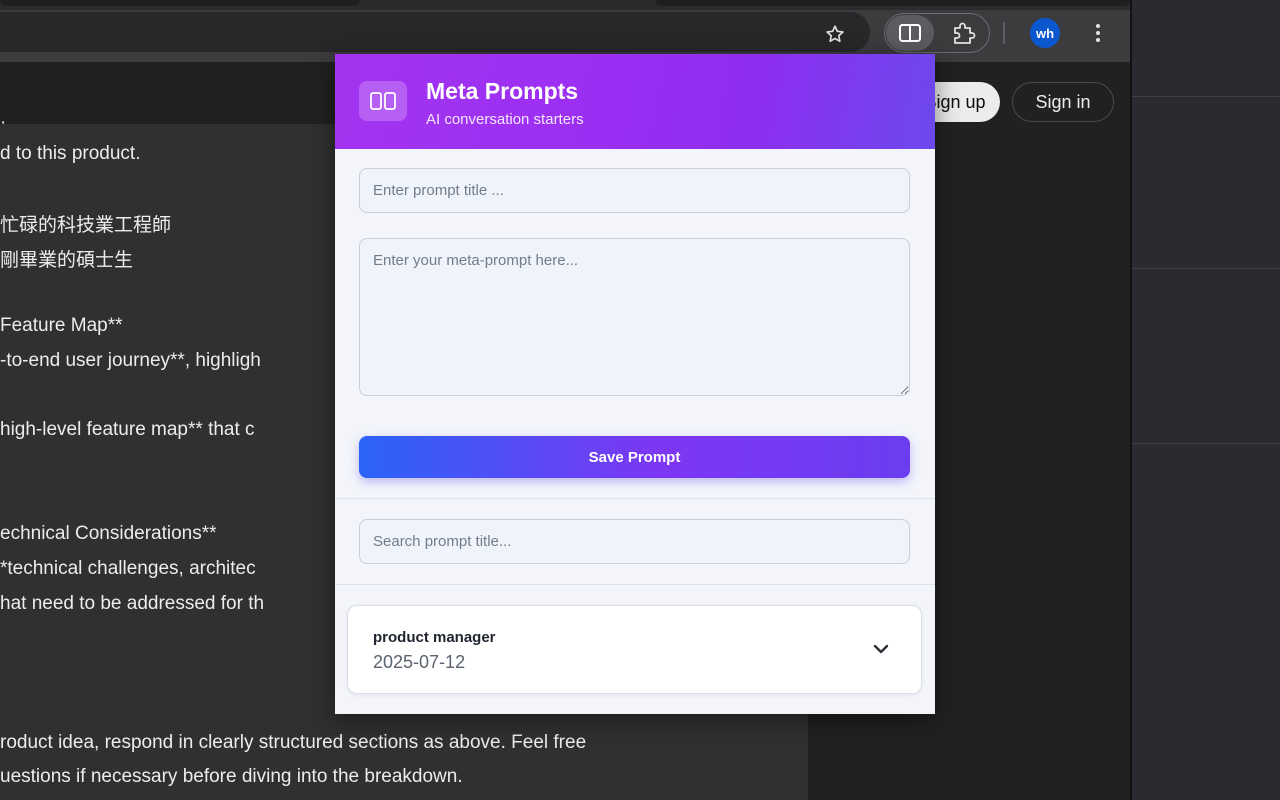  I want to click on doc-line: 剛畢業的碩士生, so click(67, 260).